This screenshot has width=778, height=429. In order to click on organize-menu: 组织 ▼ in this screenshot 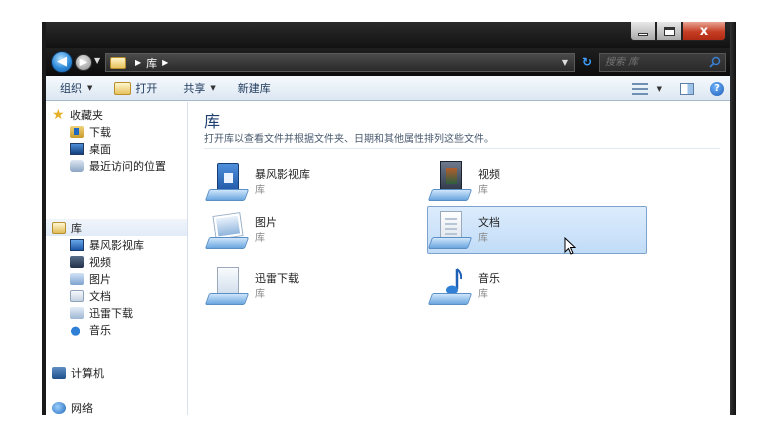, I will do `click(73, 88)`.